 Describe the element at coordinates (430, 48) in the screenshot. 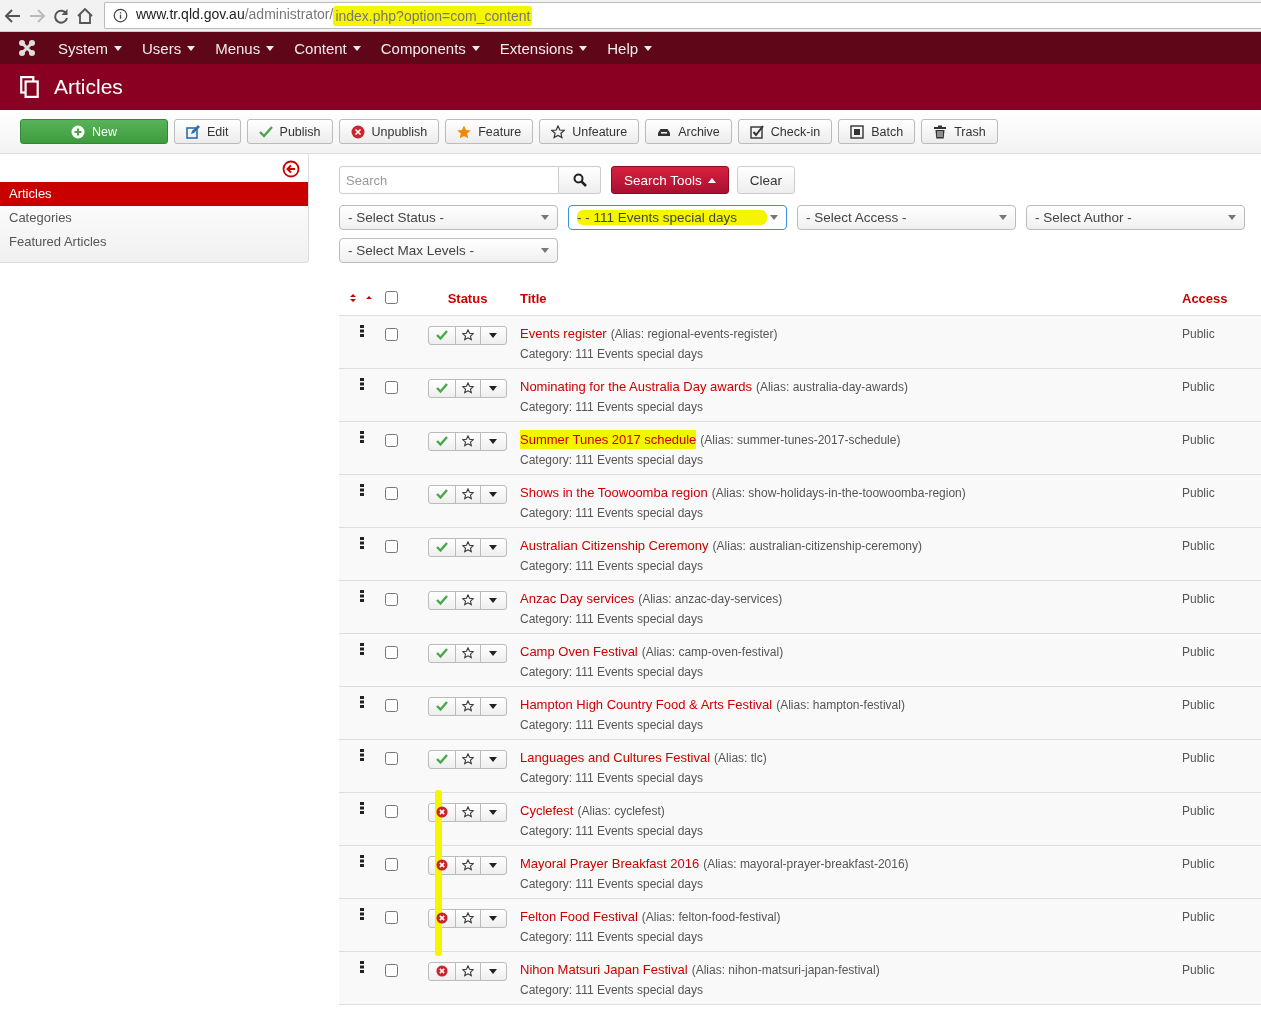

I see `menu-item: Components` at that location.